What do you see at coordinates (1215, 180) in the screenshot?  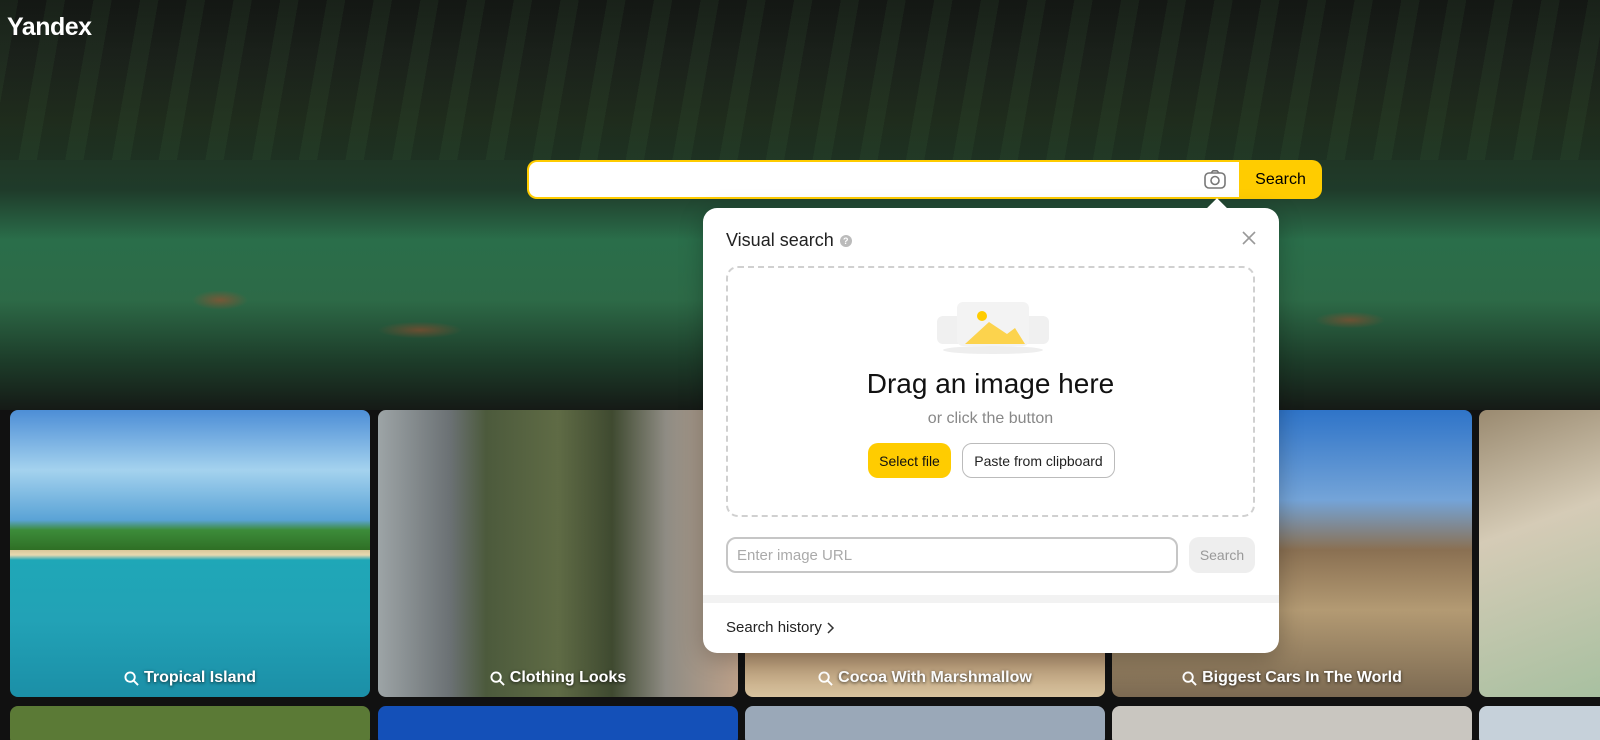 I see `camera-lens-icon` at bounding box center [1215, 180].